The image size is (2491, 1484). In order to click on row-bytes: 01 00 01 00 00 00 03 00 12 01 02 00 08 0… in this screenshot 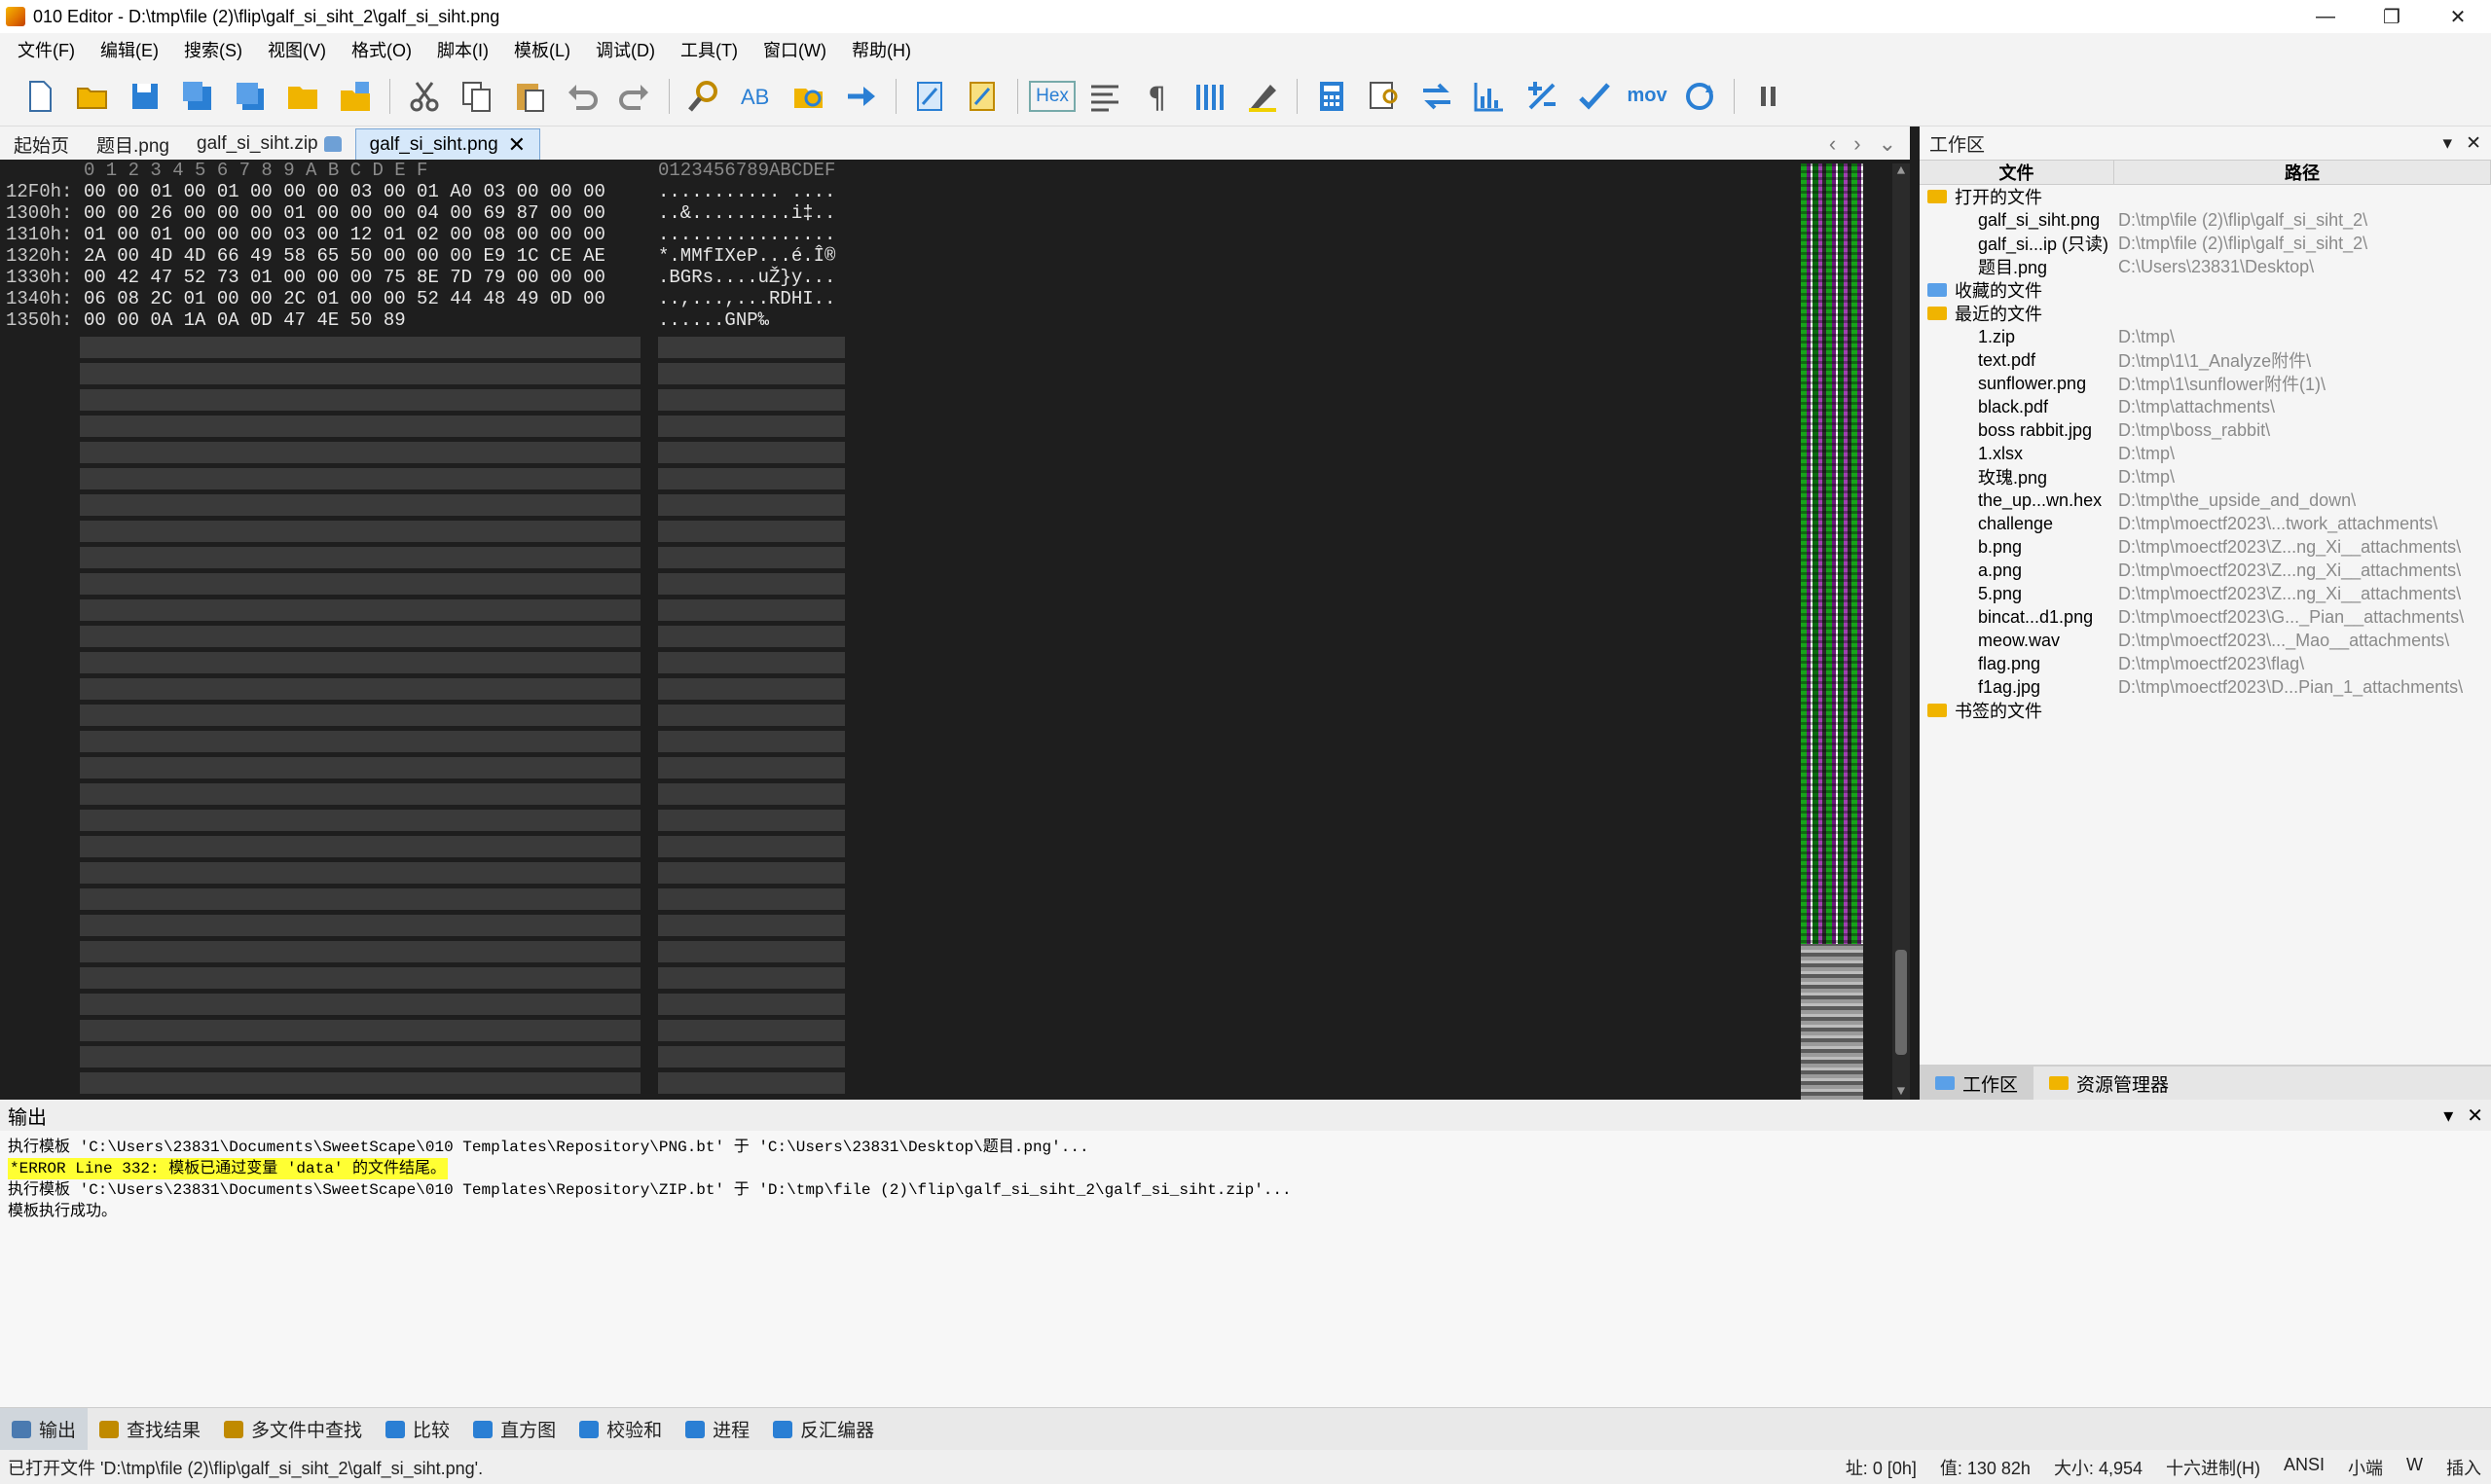, I will do `click(344, 234)`.